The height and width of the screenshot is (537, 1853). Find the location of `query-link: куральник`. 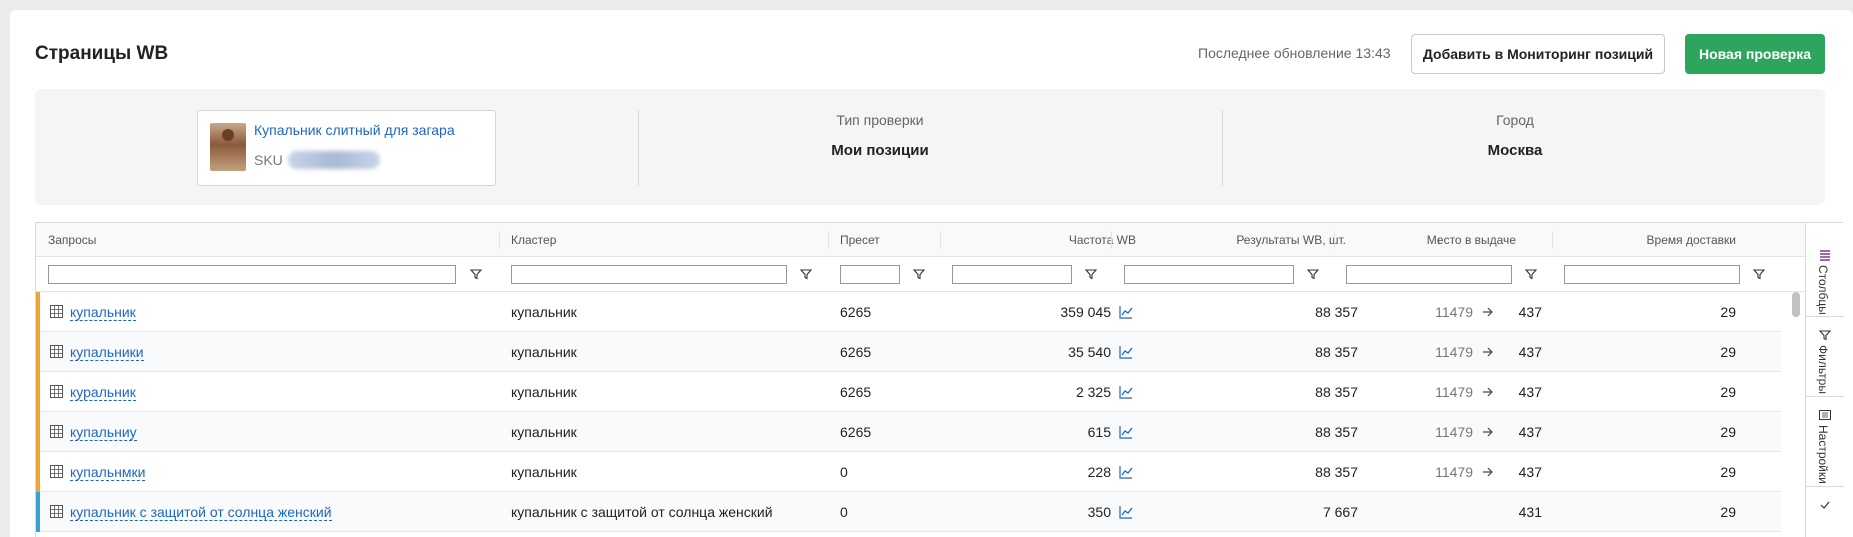

query-link: куральник is located at coordinates (103, 392).